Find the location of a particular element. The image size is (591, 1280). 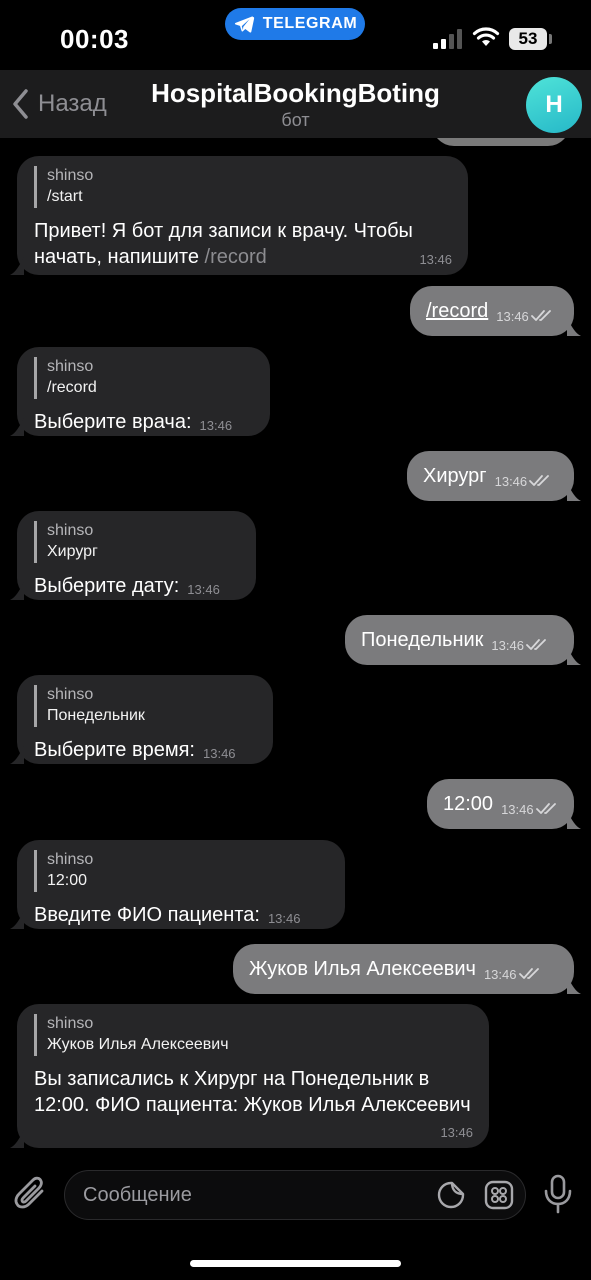

reply-text: Хирург is located at coordinates (72, 551).